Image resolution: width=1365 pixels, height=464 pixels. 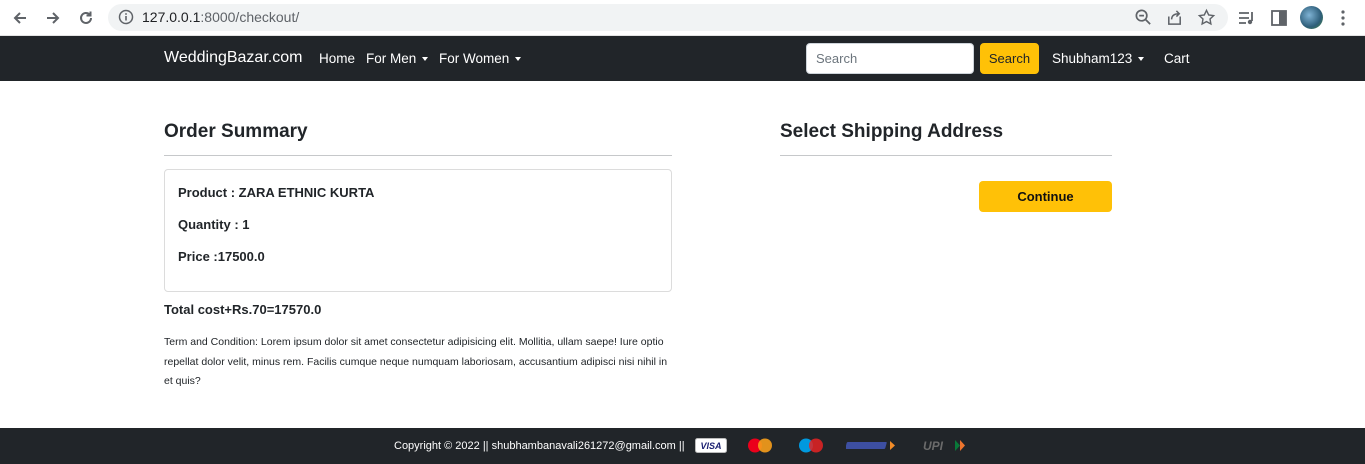 What do you see at coordinates (892, 131) in the screenshot?
I see `shipping-address-title: Select Shipping Address` at bounding box center [892, 131].